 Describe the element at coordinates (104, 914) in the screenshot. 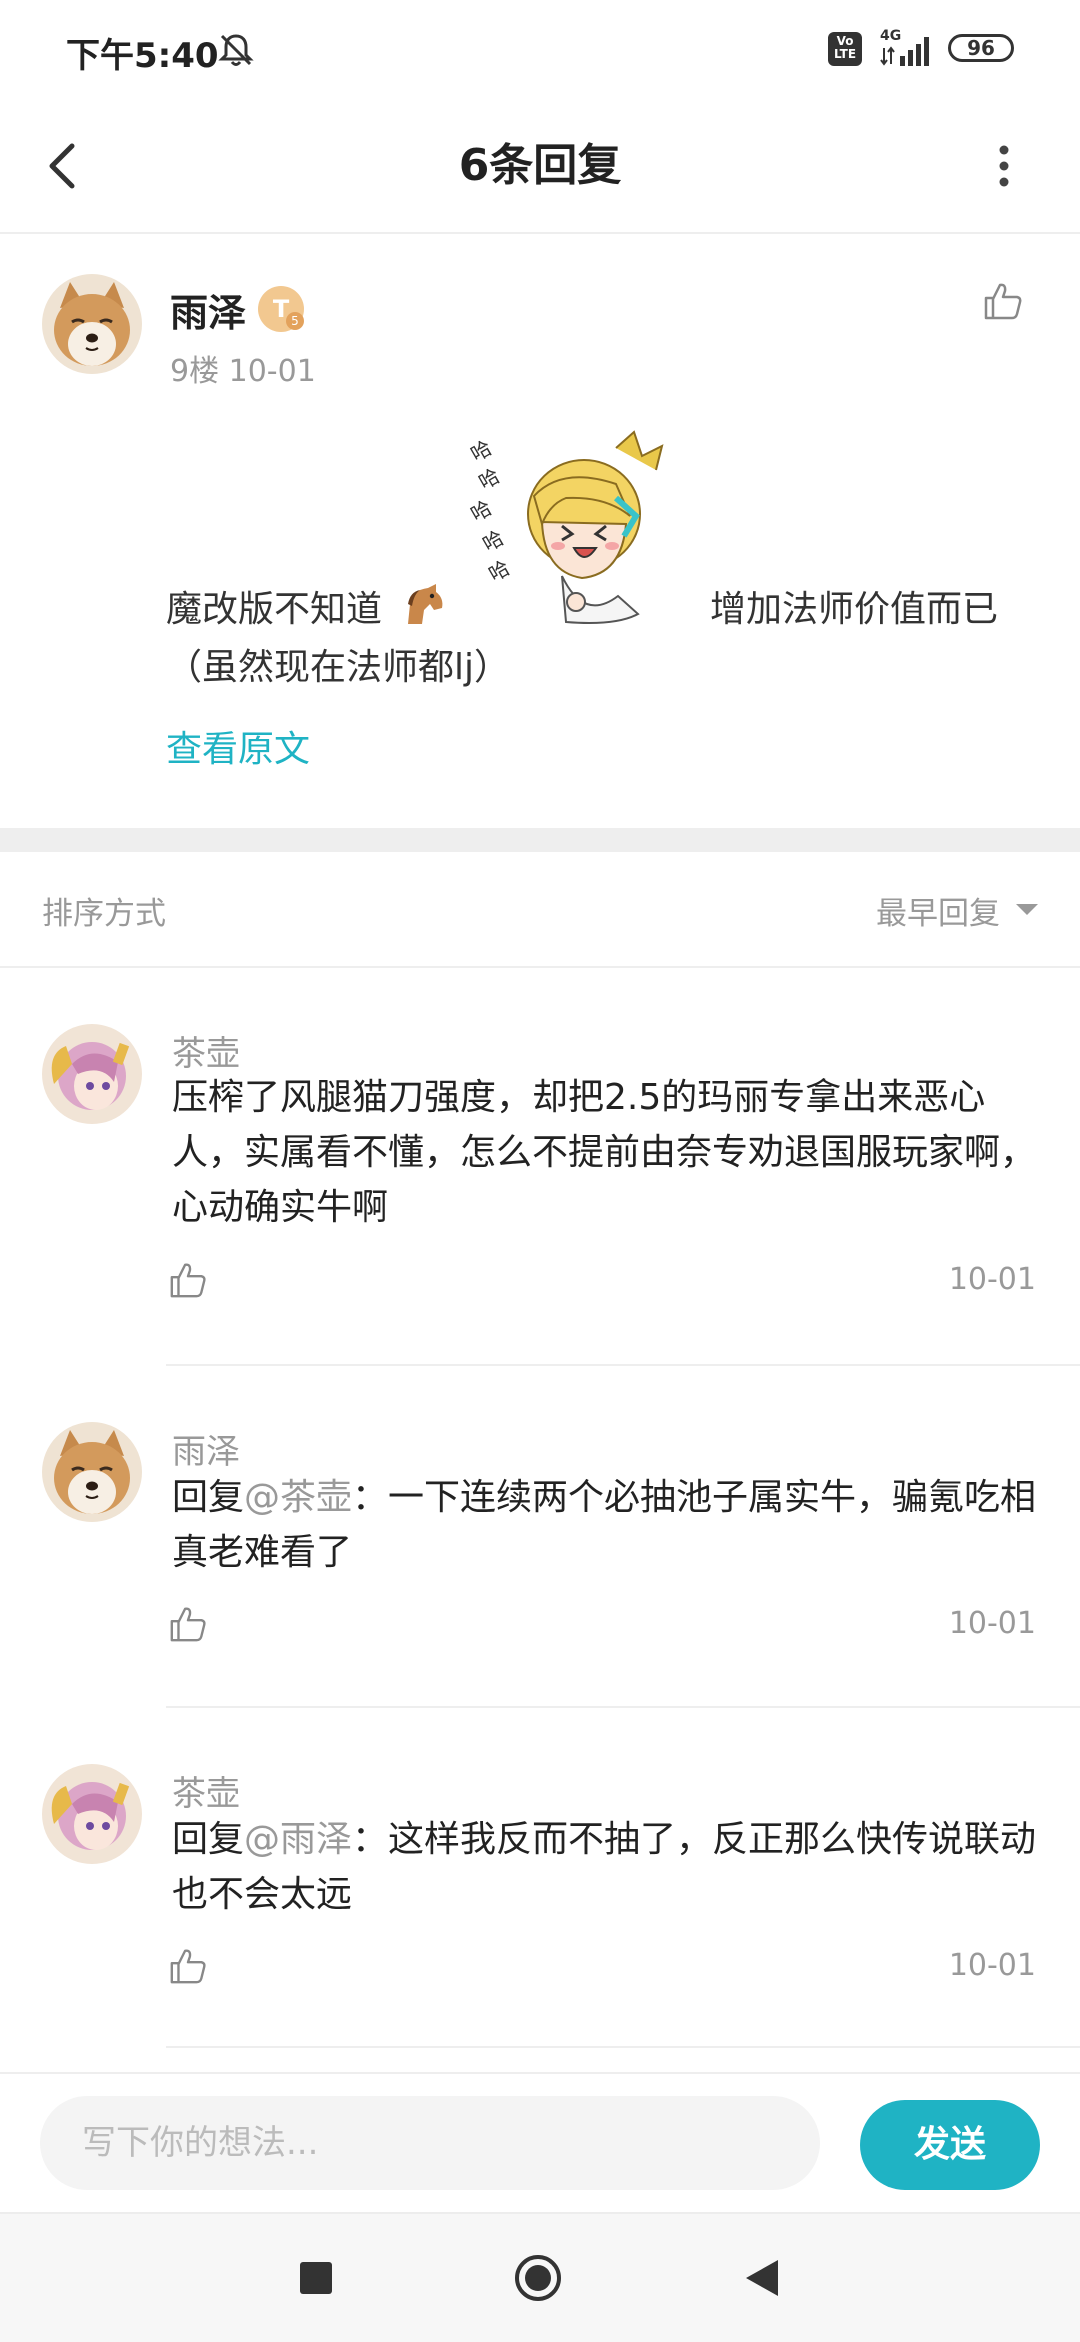

I see `sort-label: 排序方式` at that location.